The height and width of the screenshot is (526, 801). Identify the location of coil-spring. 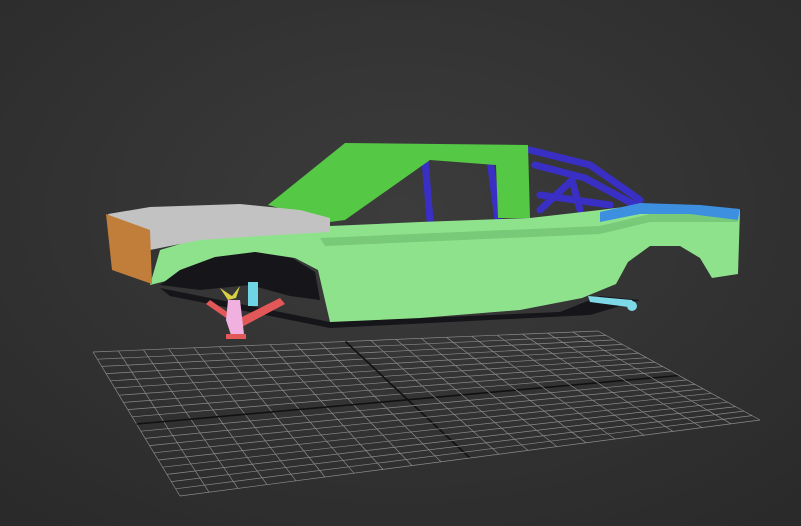
(253, 294).